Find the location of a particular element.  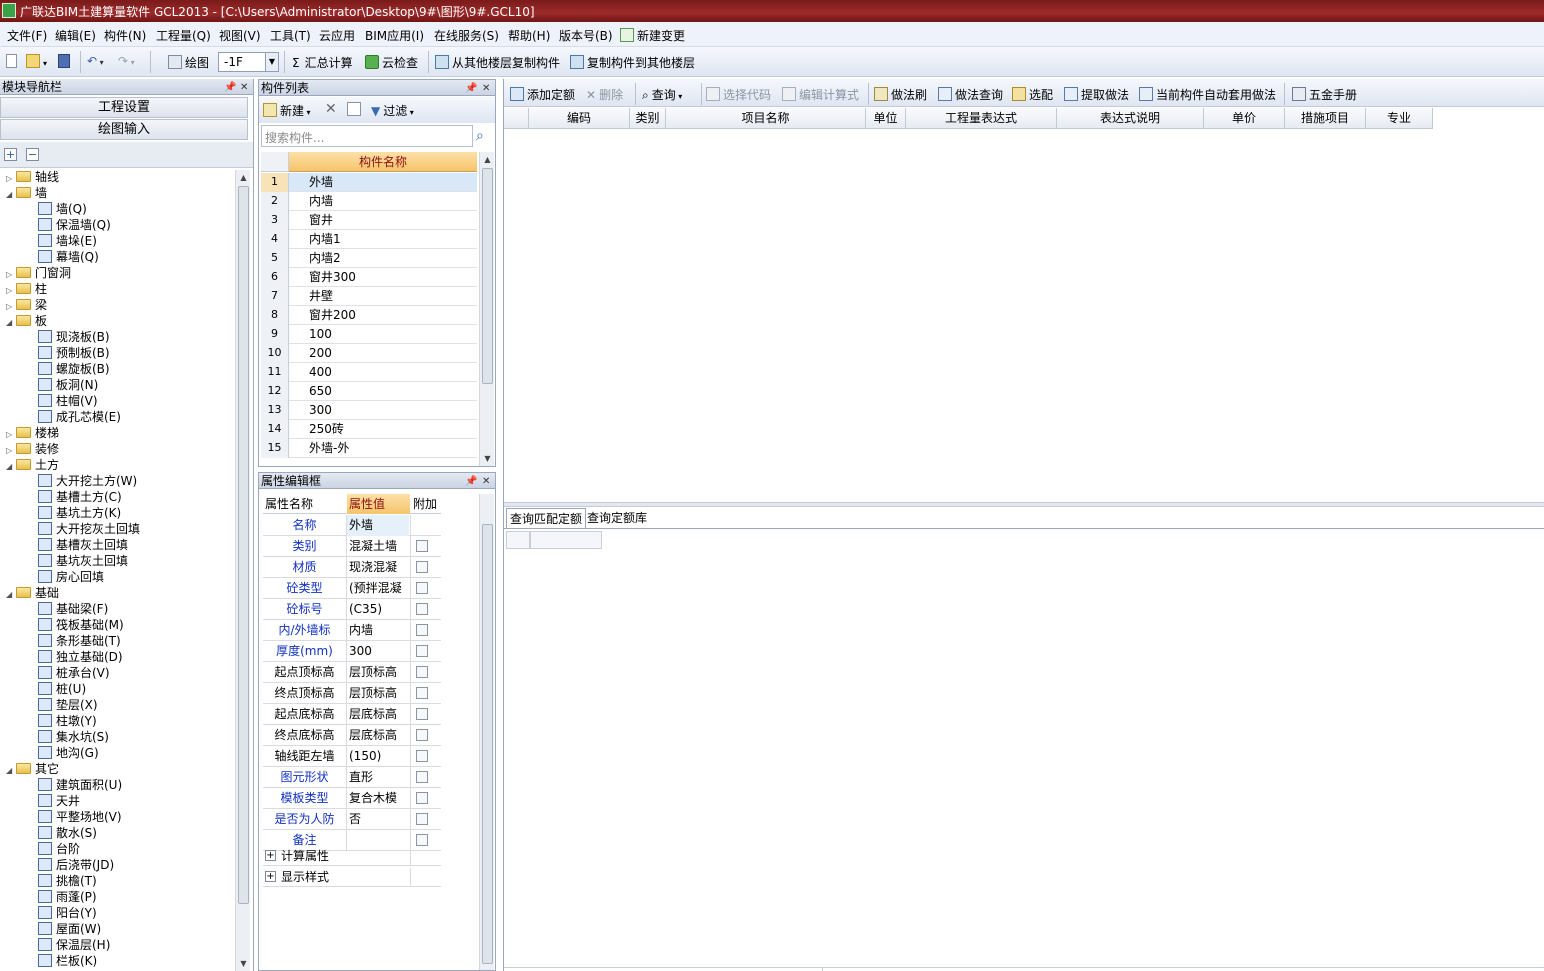

tree-folder: ◢ 板 is located at coordinates (26, 321).